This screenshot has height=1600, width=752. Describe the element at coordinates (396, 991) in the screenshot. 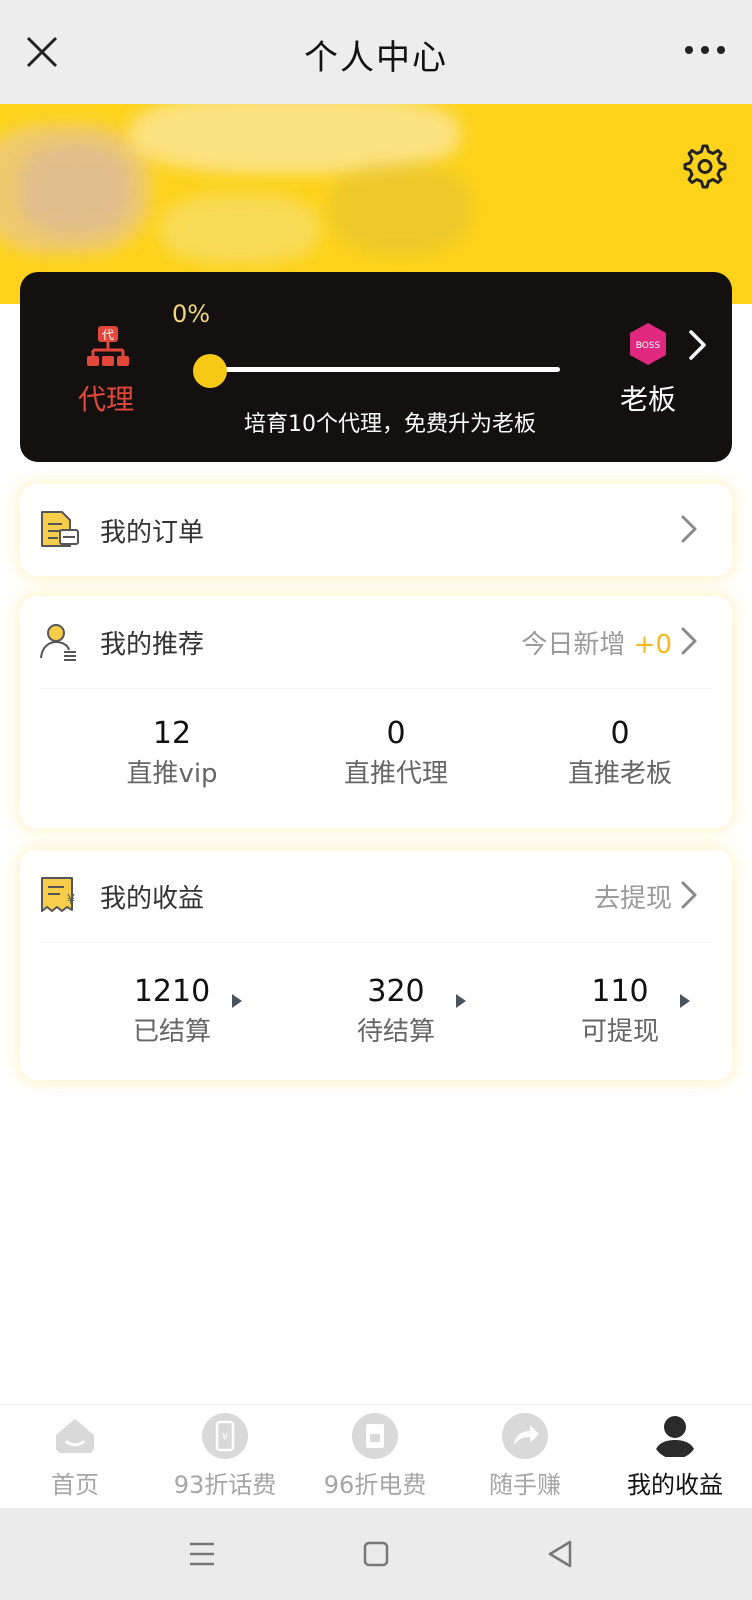

I see `stat-value: 320` at that location.